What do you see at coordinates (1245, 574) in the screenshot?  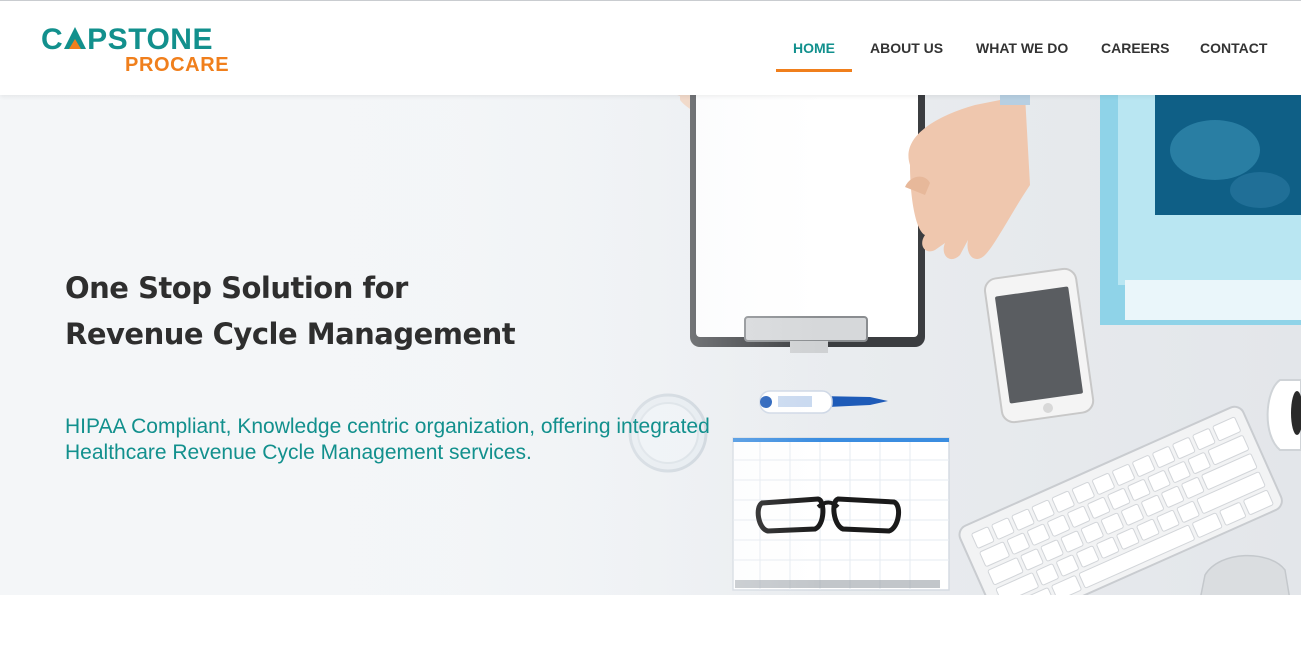 I see `mouse-image` at bounding box center [1245, 574].